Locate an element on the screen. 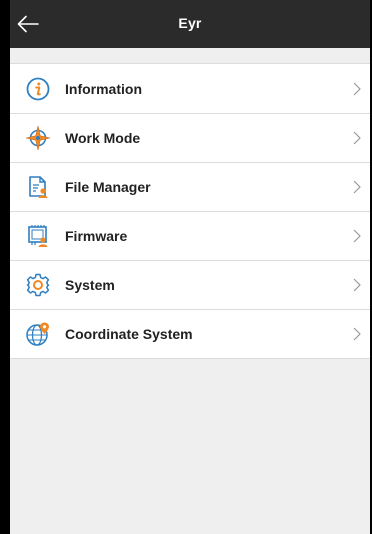 This screenshot has height=534, width=372. menu-item-label: File Manager is located at coordinates (108, 186).